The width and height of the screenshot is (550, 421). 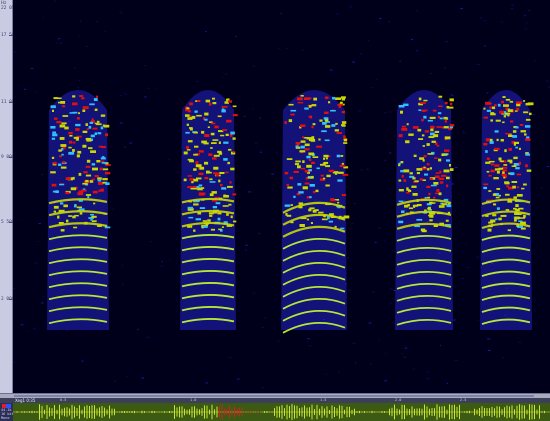 I want to click on channel-info: 44.1k 16 bit Mono, so click(x=7, y=412).